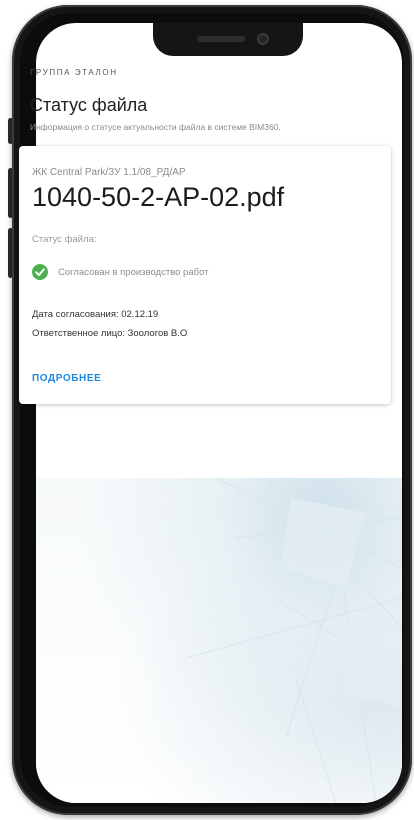 The image size is (414, 820). Describe the element at coordinates (263, 39) in the screenshot. I see `front-camera` at that location.